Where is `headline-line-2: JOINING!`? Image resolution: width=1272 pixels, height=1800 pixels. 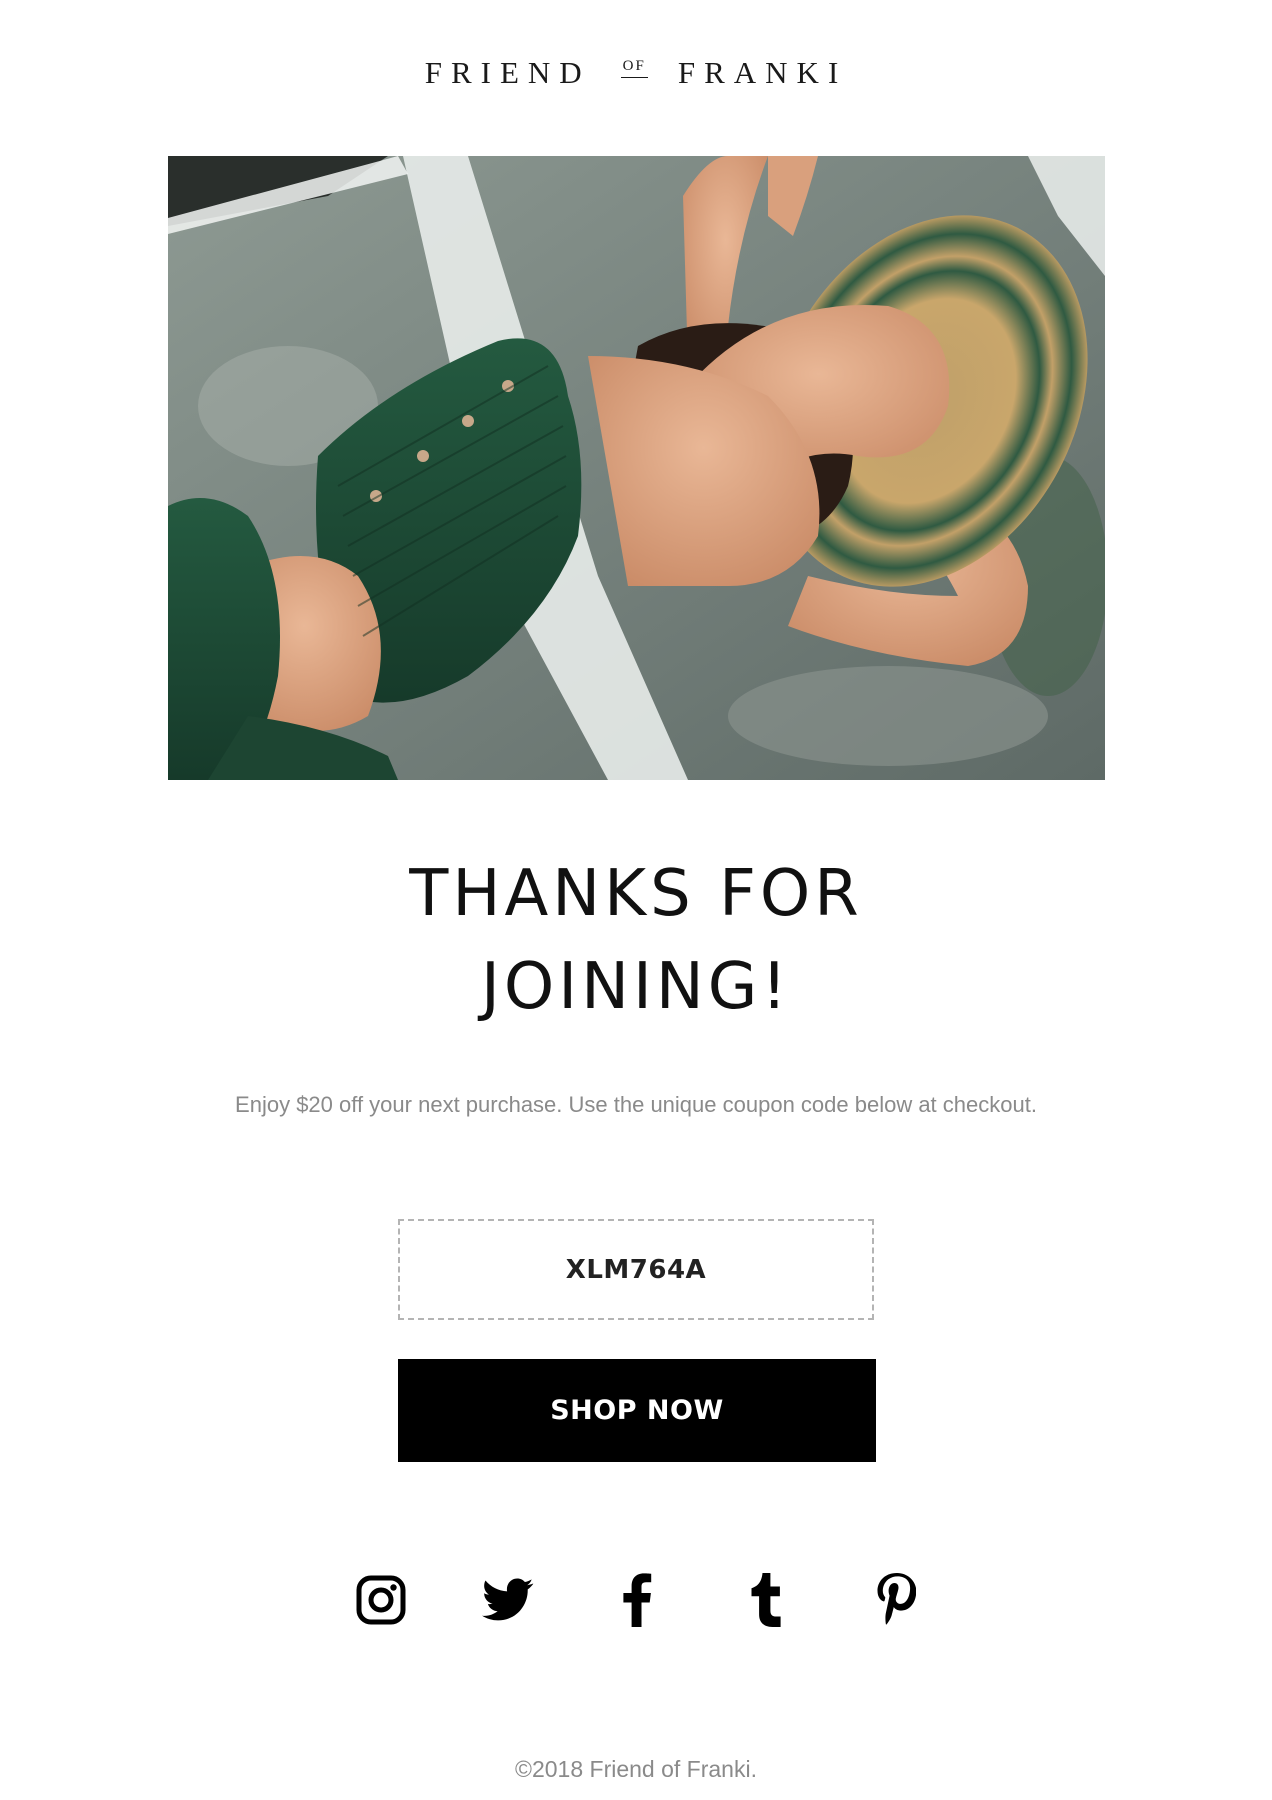
headline-line-2: JOINING! is located at coordinates (636, 987).